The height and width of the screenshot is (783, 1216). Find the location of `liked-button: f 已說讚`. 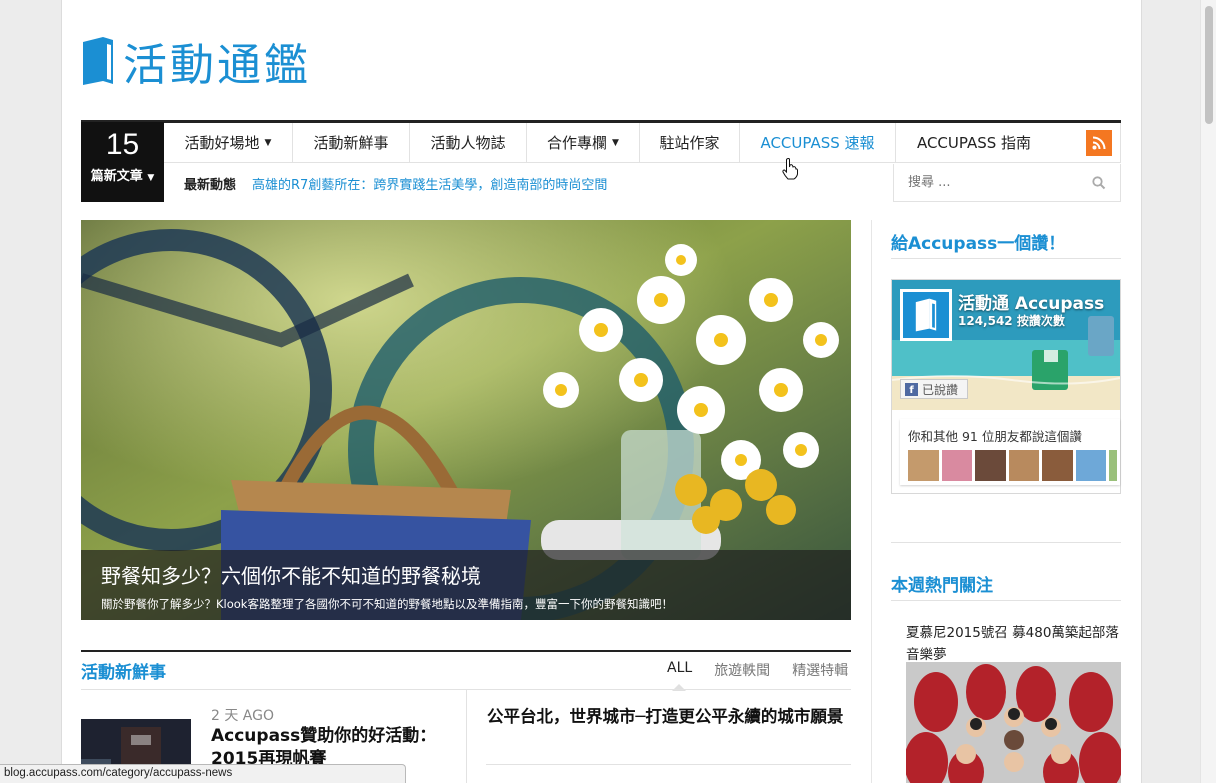

liked-button: f 已說讚 is located at coordinates (934, 389).